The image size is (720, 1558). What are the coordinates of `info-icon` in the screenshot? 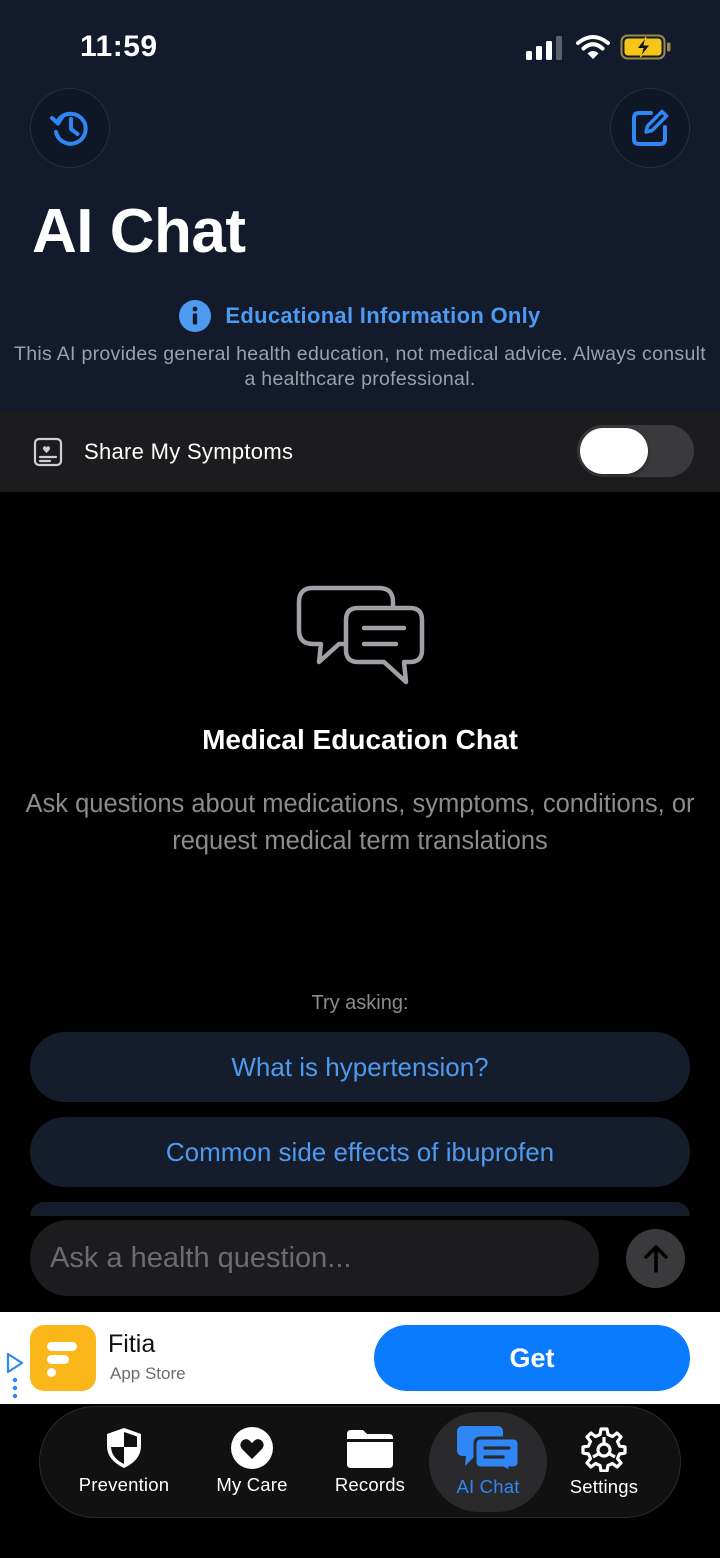 It's located at (195, 316).